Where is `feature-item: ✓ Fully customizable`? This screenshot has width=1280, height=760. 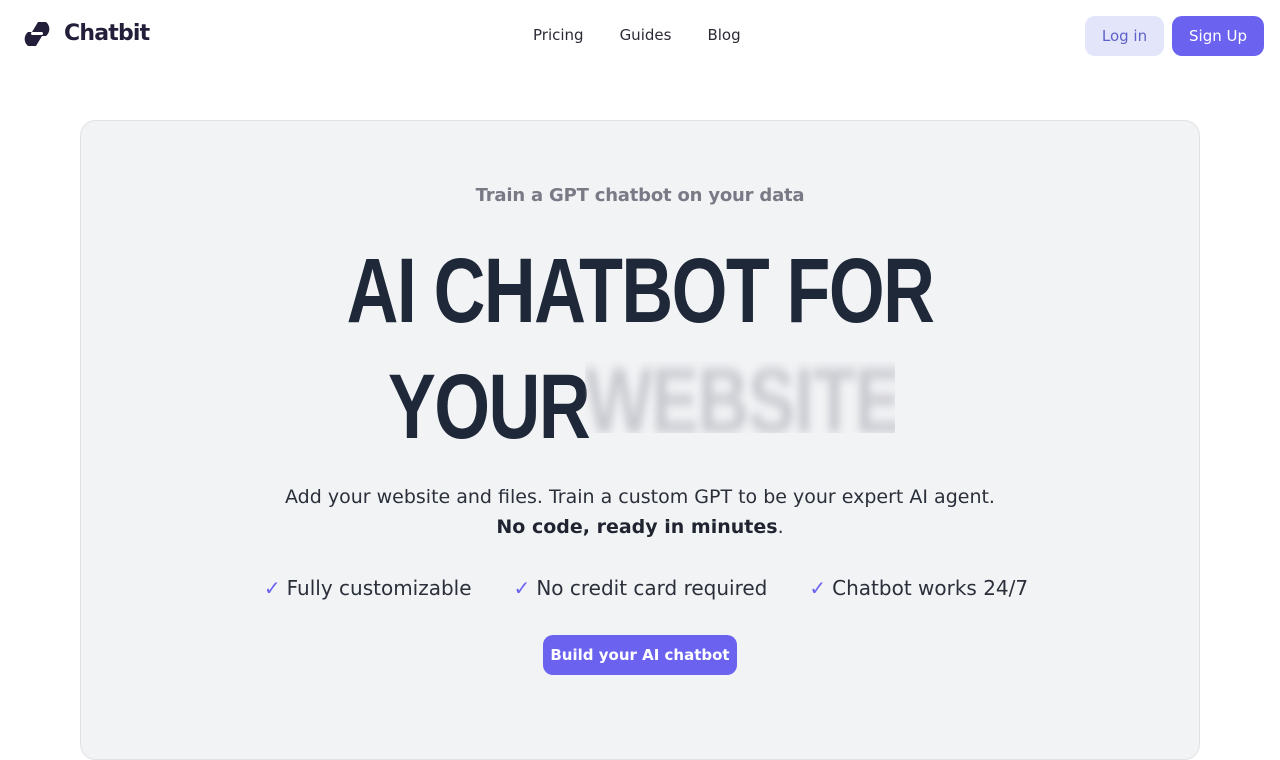
feature-item: ✓ Fully customizable is located at coordinates (368, 588).